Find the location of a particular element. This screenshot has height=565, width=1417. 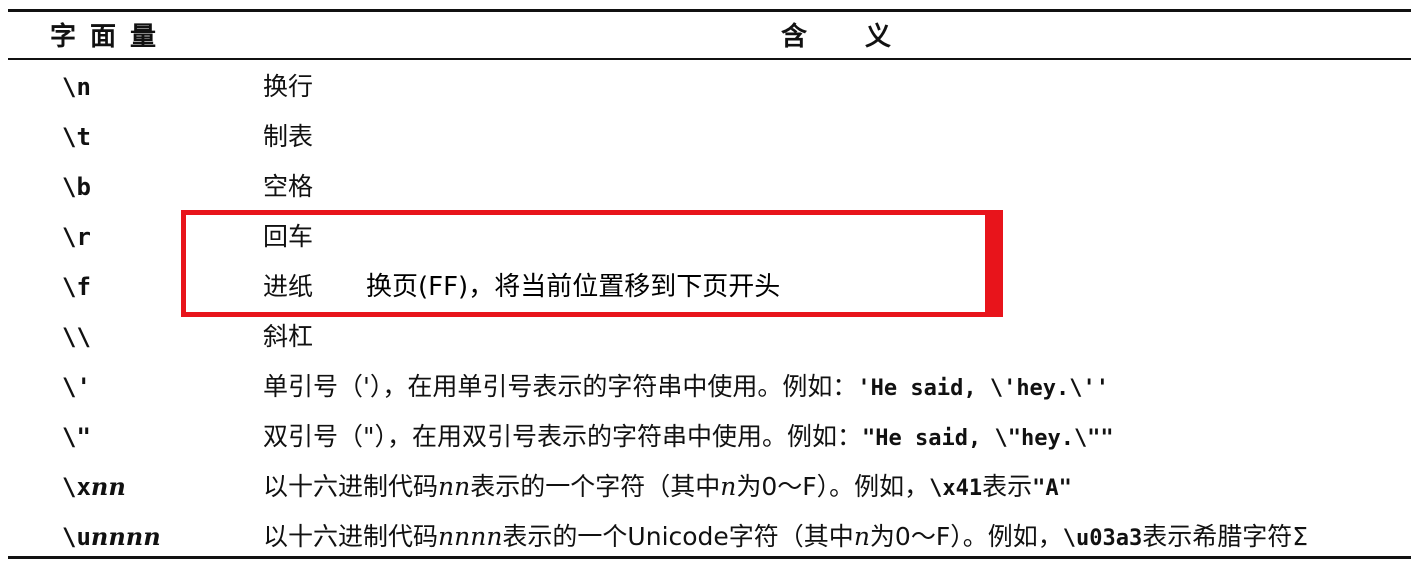

meaning-placeholder: nn is located at coordinates (454, 486).